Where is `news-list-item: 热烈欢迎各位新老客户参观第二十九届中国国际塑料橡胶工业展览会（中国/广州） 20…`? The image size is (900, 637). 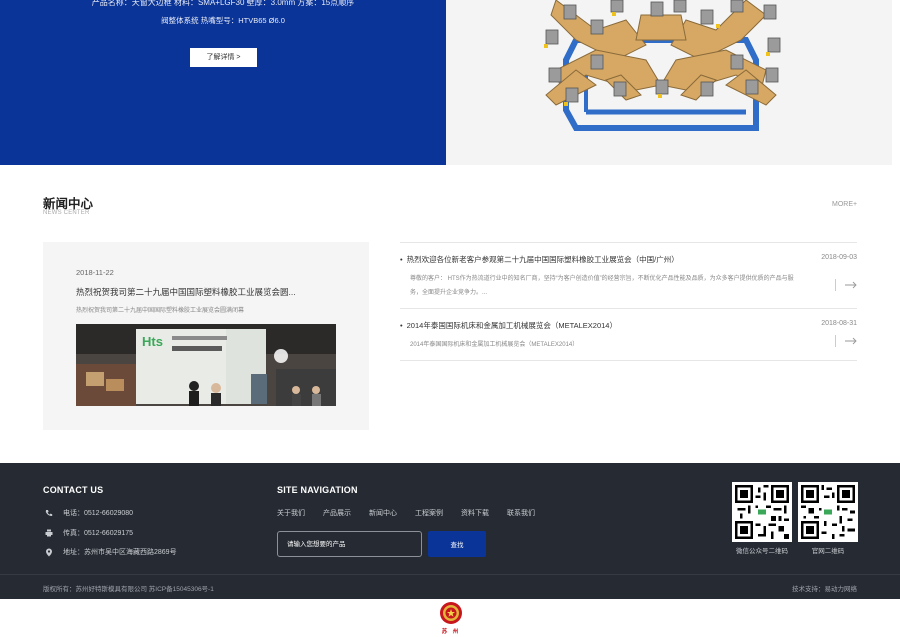 news-list-item: 热烈欢迎各位新老客户参观第二十九届中国国际塑料橡胶工业展览会（中国/广州） 20… is located at coordinates (628, 275).